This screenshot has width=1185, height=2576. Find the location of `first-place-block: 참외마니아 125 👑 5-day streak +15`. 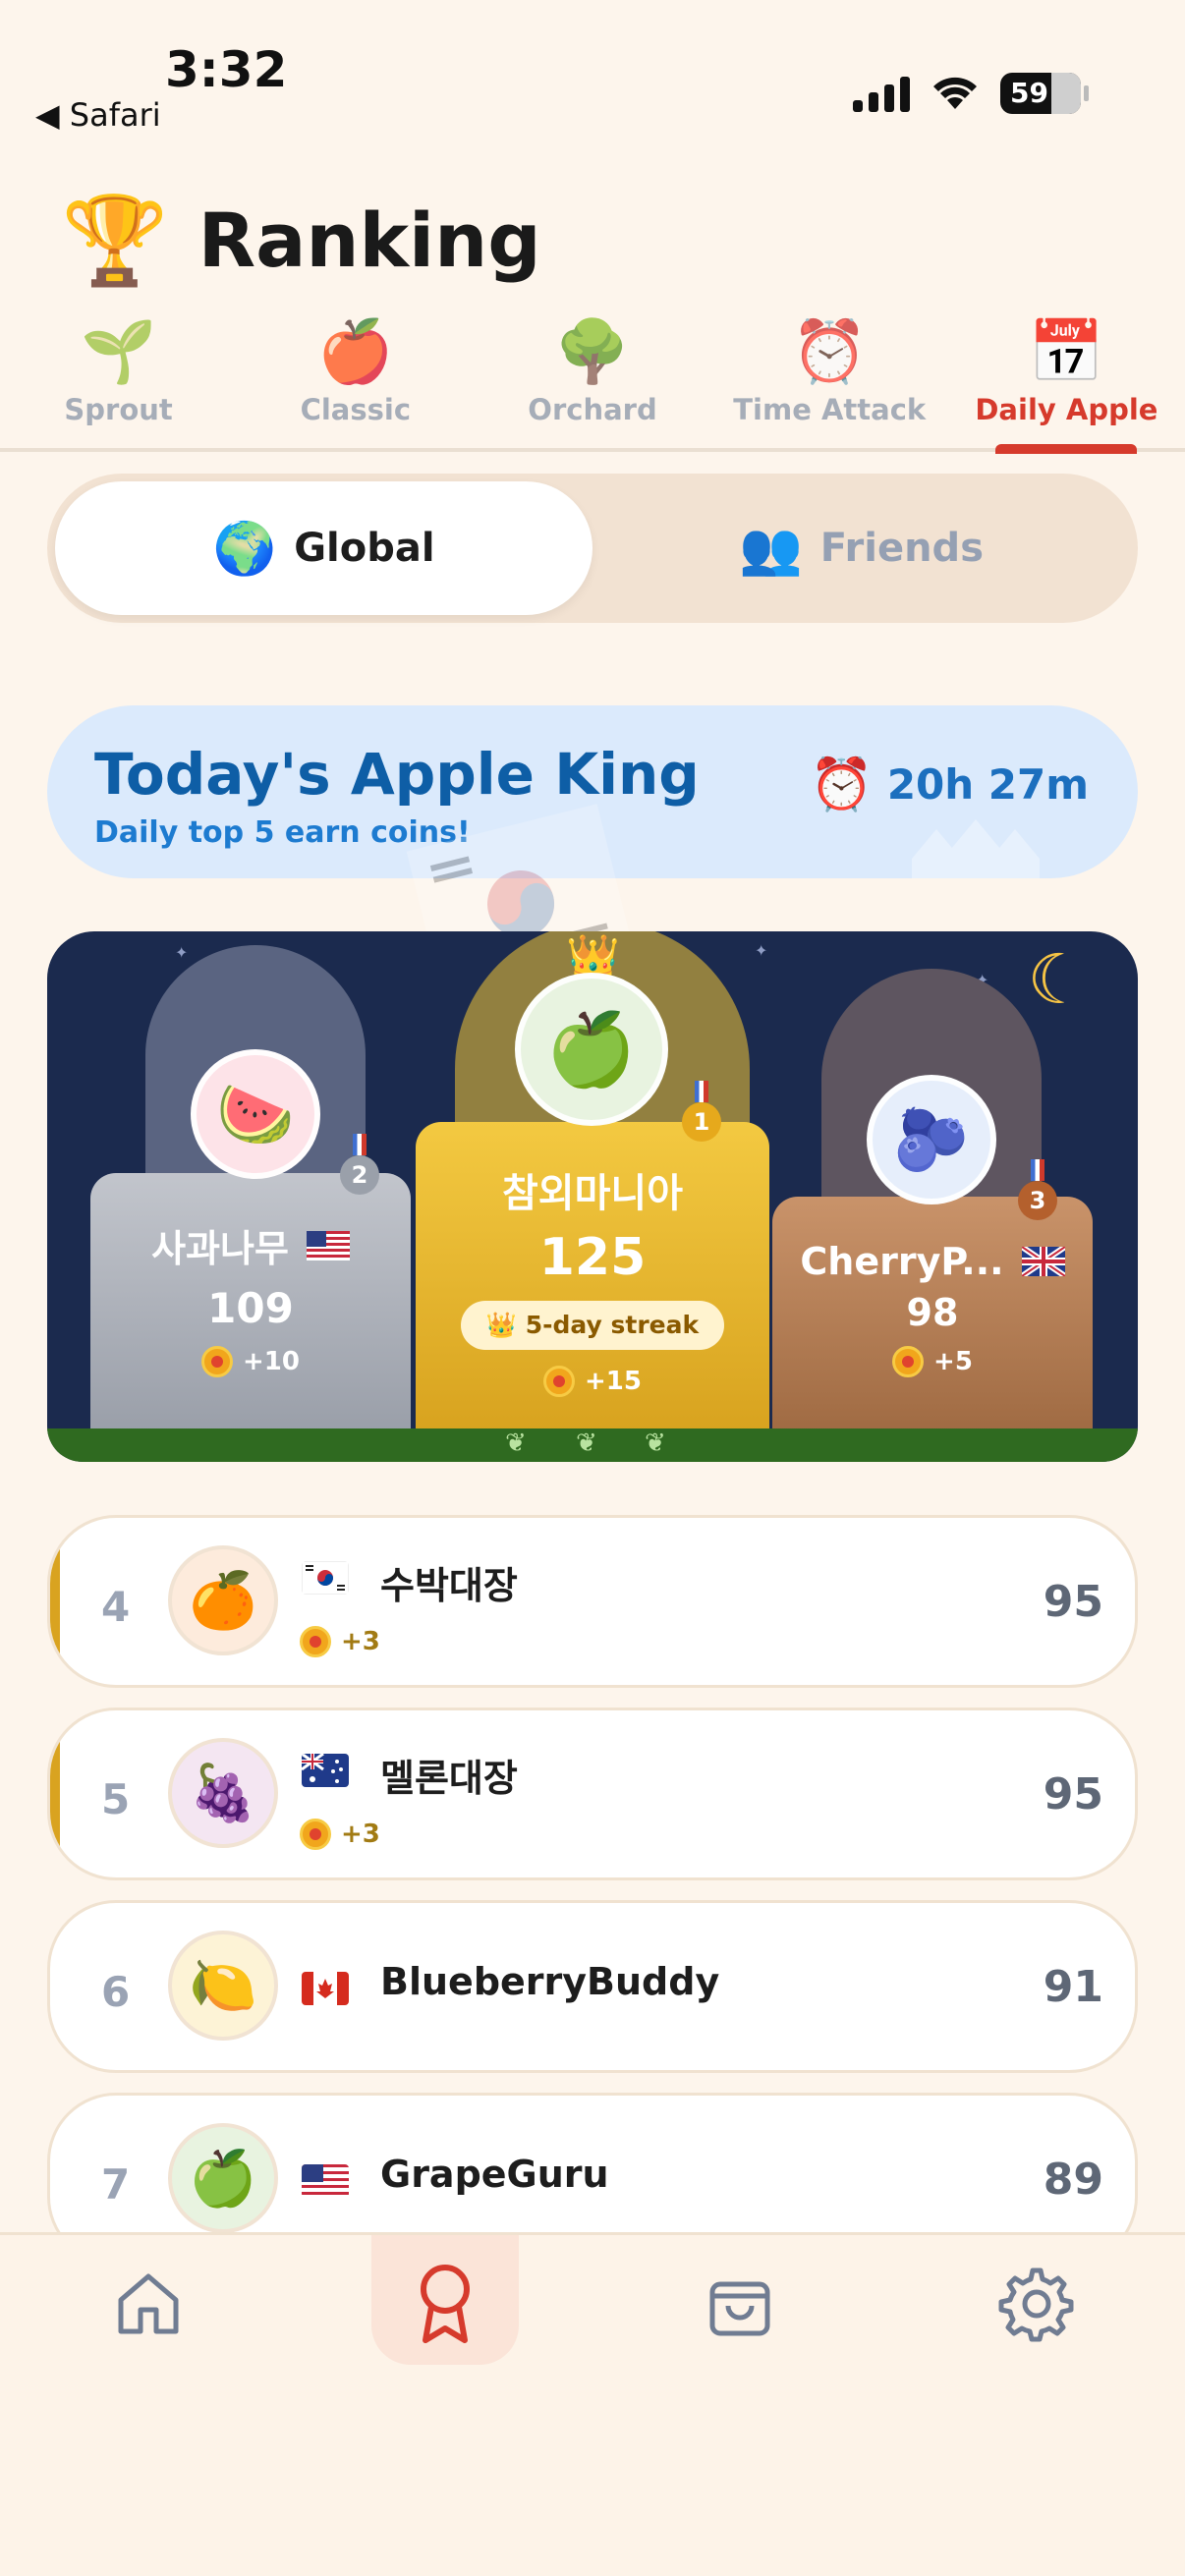

first-place-block: 참외마니아 125 👑 5-day streak +15 is located at coordinates (592, 1276).